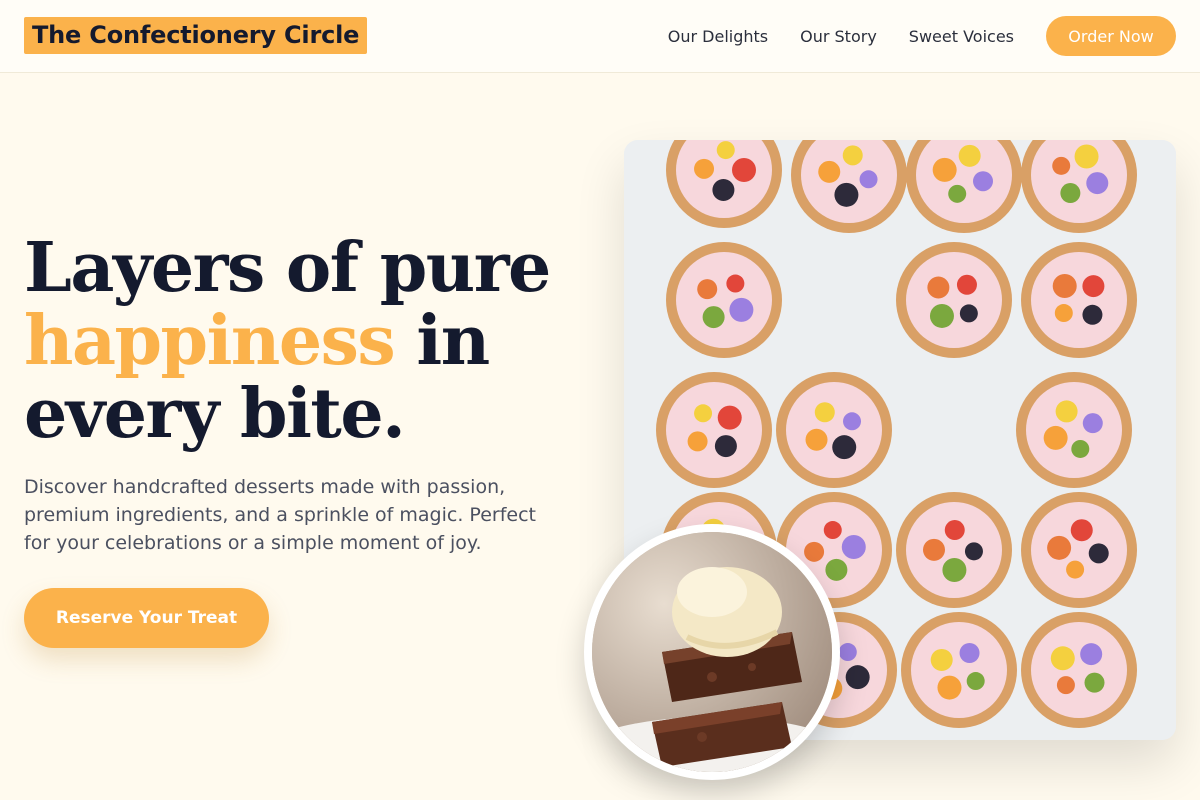 The height and width of the screenshot is (800, 1200). What do you see at coordinates (196, 35) in the screenshot?
I see `site-logo: The Confectionery Circle` at bounding box center [196, 35].